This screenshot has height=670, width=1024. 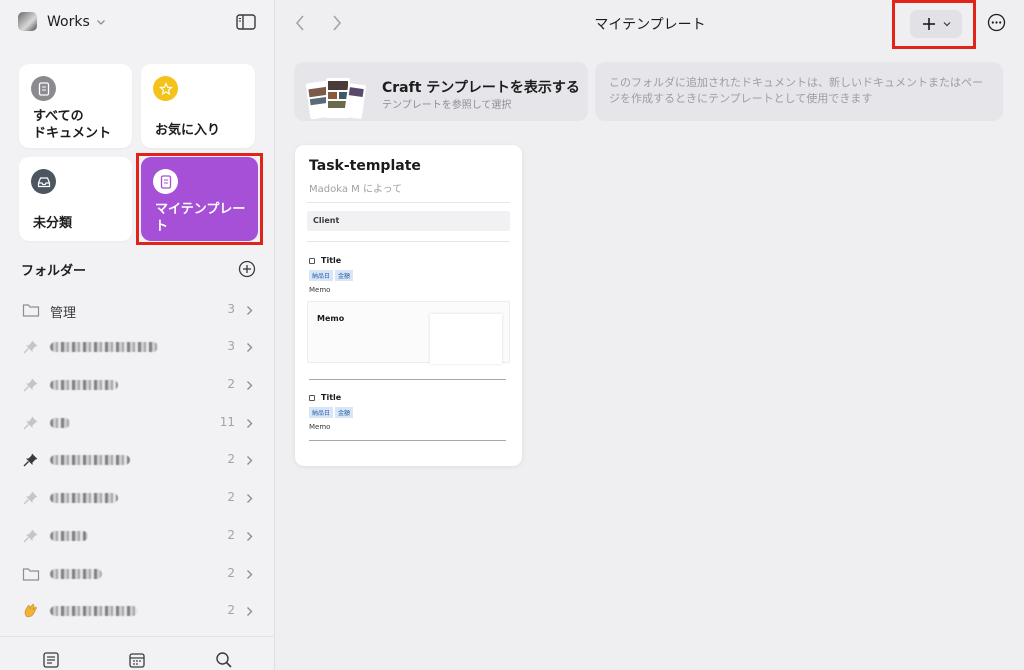 What do you see at coordinates (300, 23) in the screenshot?
I see `back-chevron-icon` at bounding box center [300, 23].